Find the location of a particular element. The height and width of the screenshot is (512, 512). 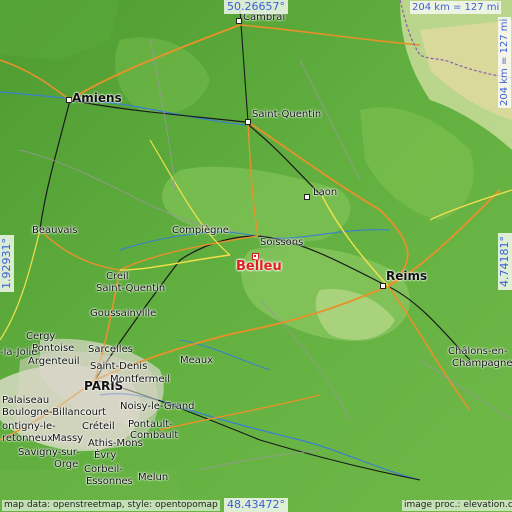

place-label-reims: Reims is located at coordinates (407, 276).